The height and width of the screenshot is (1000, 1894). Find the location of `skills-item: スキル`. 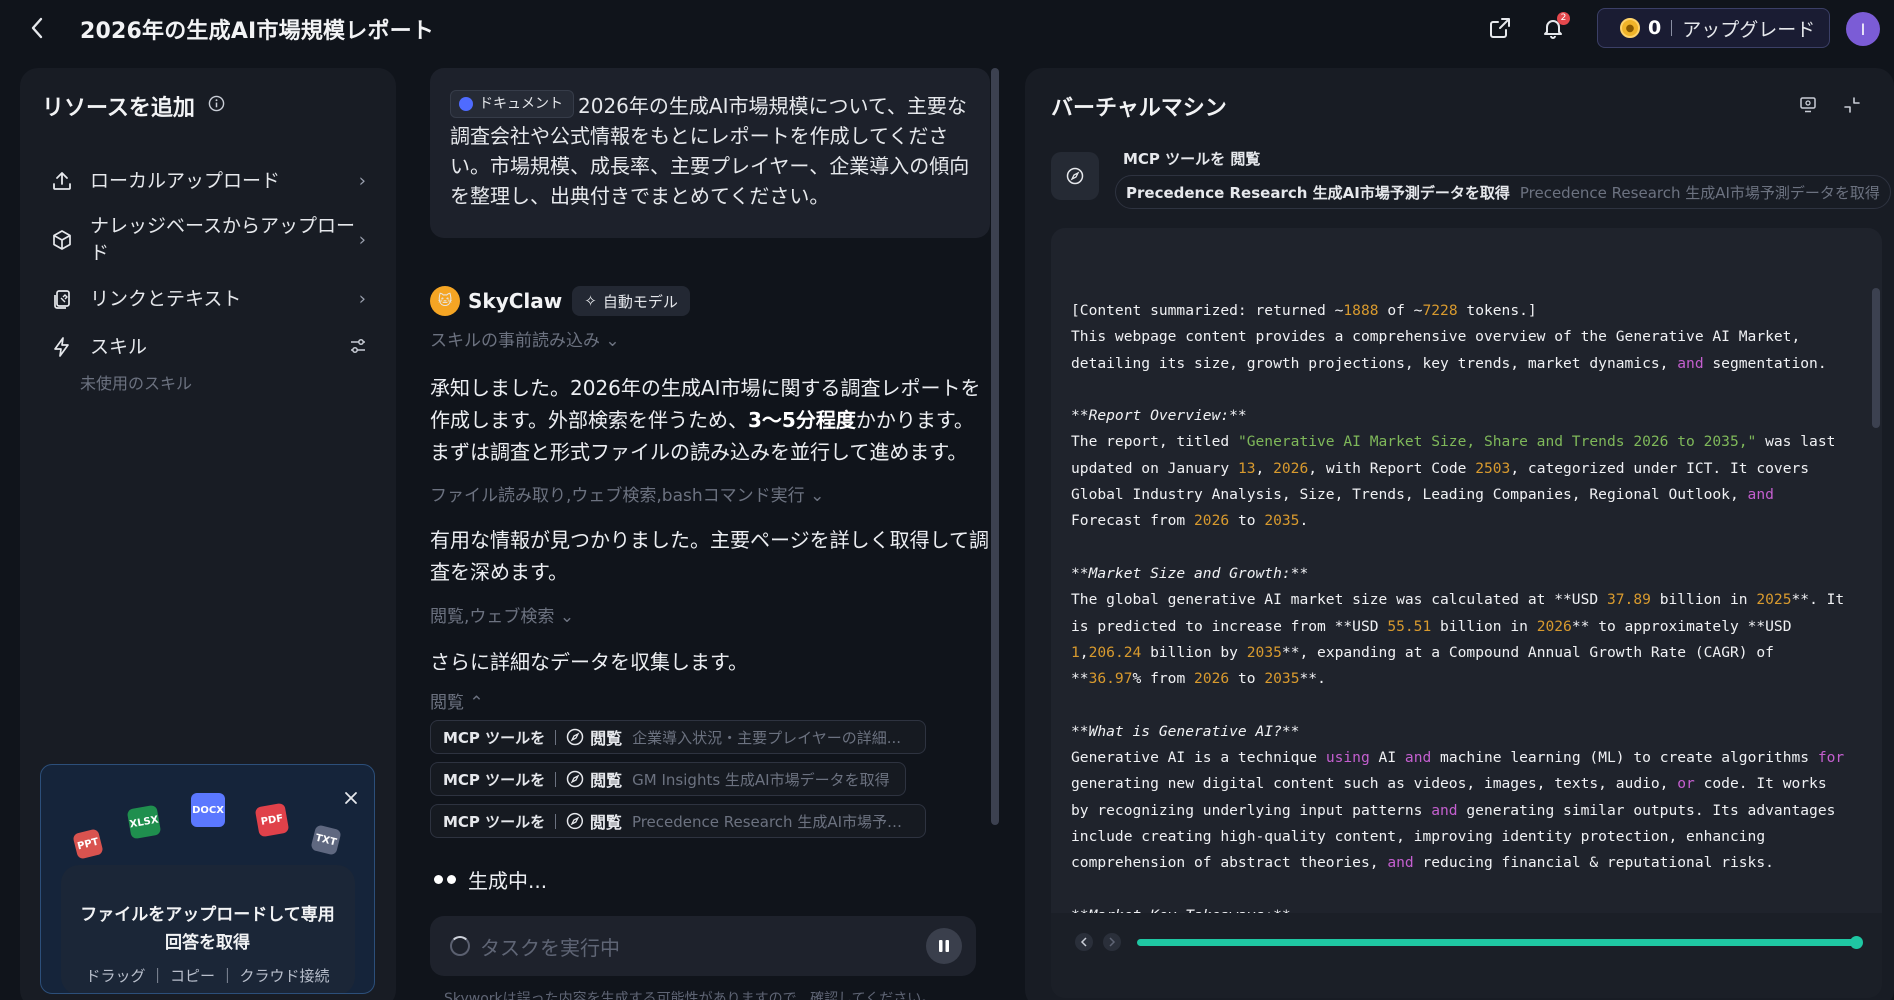

skills-item: スキル is located at coordinates (208, 347).